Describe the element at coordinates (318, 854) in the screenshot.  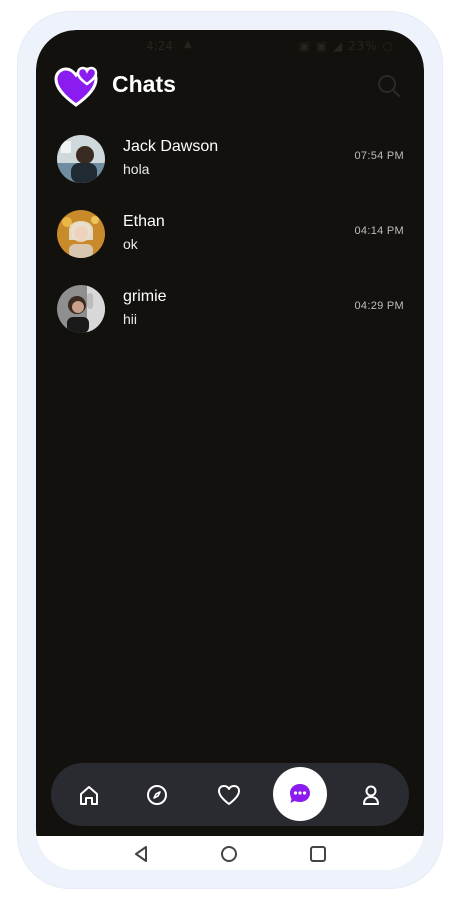
I see `recents-icon` at that location.